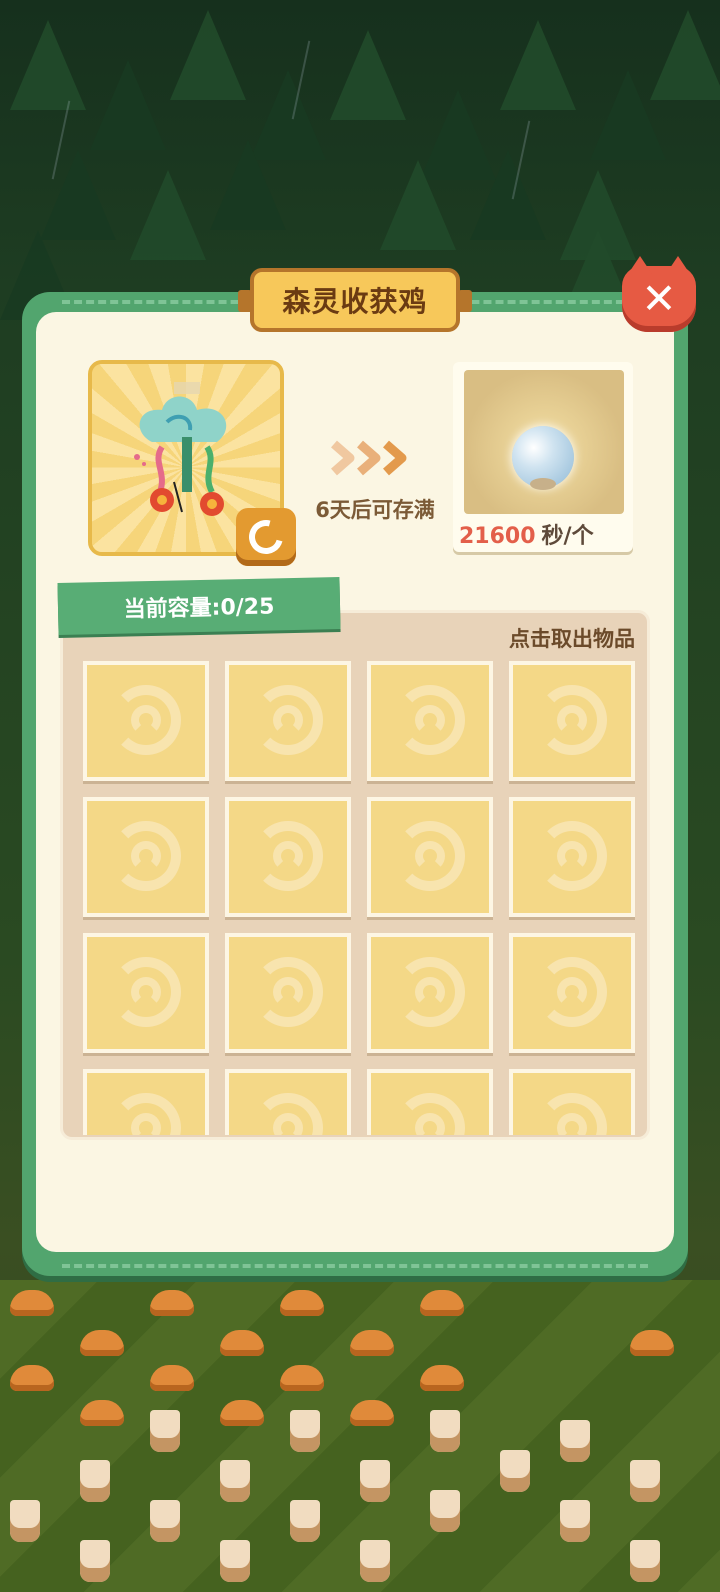 This screenshot has width=720, height=1592. Describe the element at coordinates (369, 458) in the screenshot. I see `progress-arrows-icon` at that location.